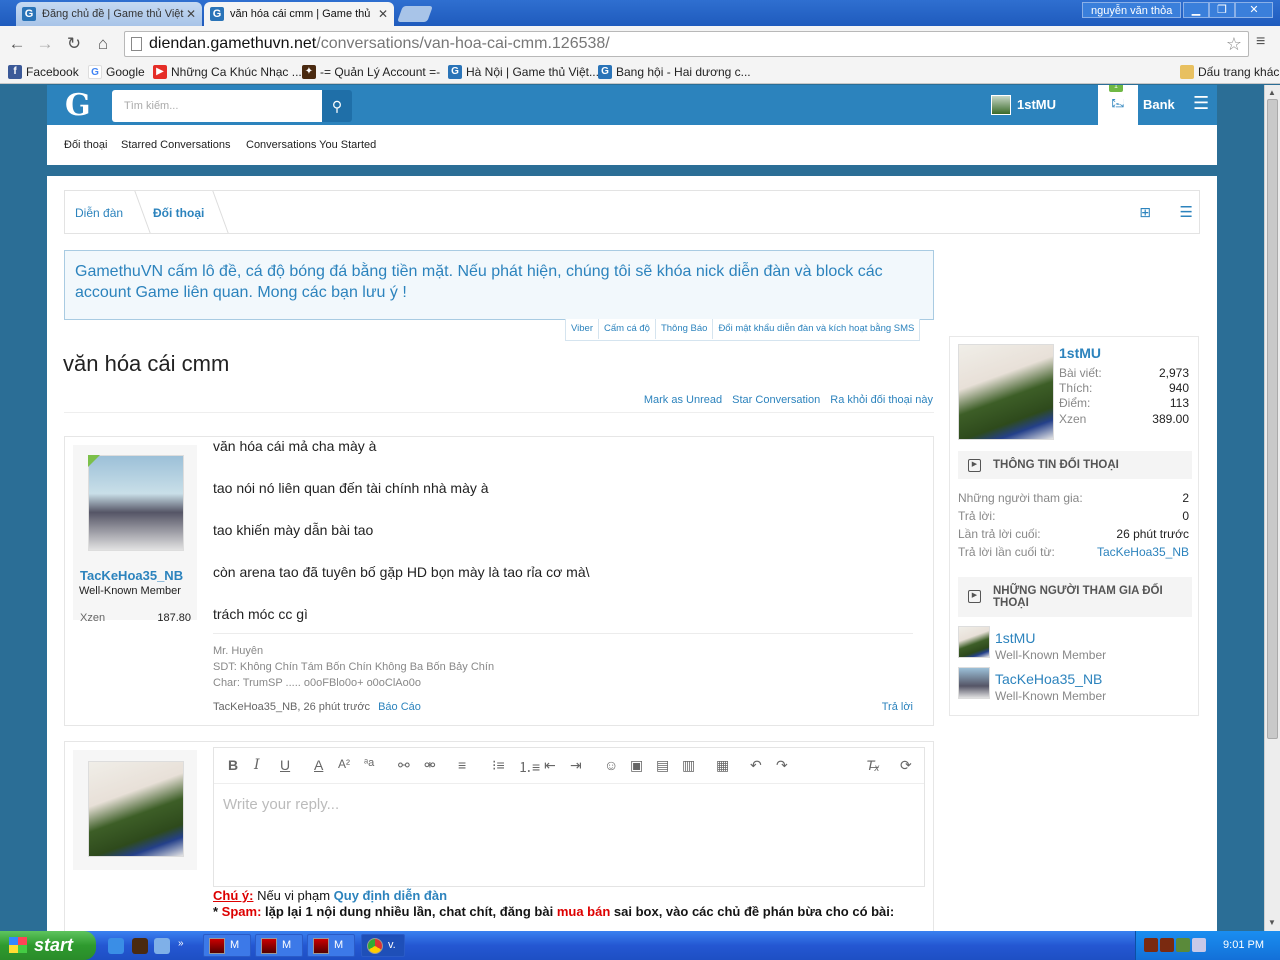  I want to click on font-size-icon: A², so click(344, 764).